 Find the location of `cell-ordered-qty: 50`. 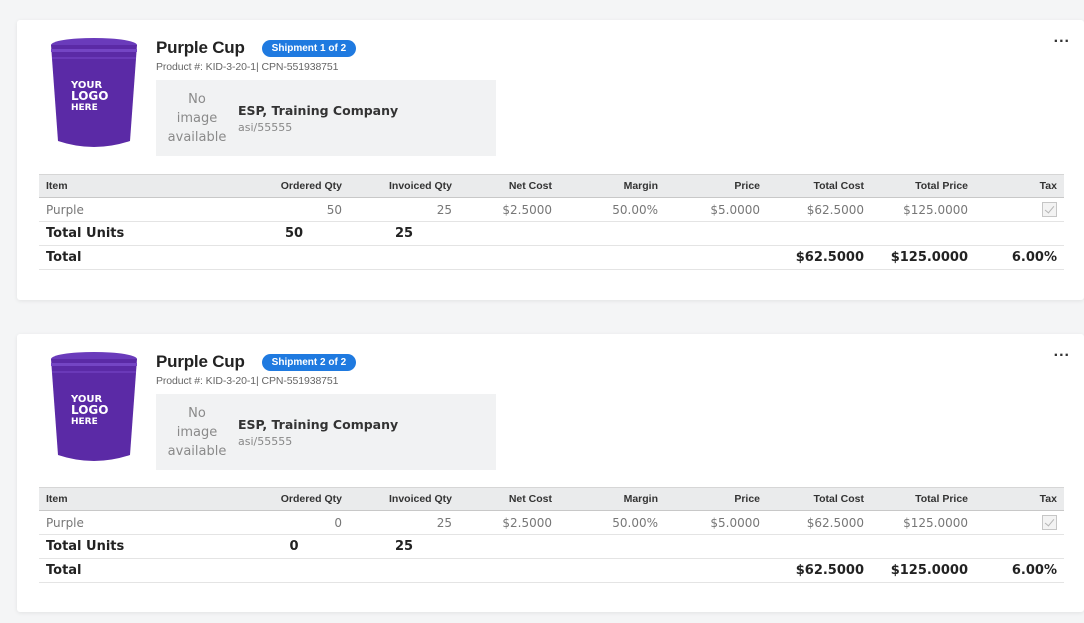

cell-ordered-qty: 50 is located at coordinates (294, 209).